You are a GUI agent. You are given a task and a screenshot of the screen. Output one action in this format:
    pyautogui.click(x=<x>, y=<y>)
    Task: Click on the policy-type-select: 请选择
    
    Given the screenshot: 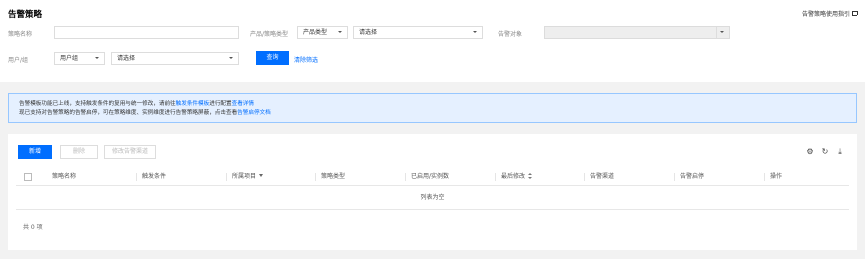 What is the action you would take?
    pyautogui.click(x=418, y=32)
    